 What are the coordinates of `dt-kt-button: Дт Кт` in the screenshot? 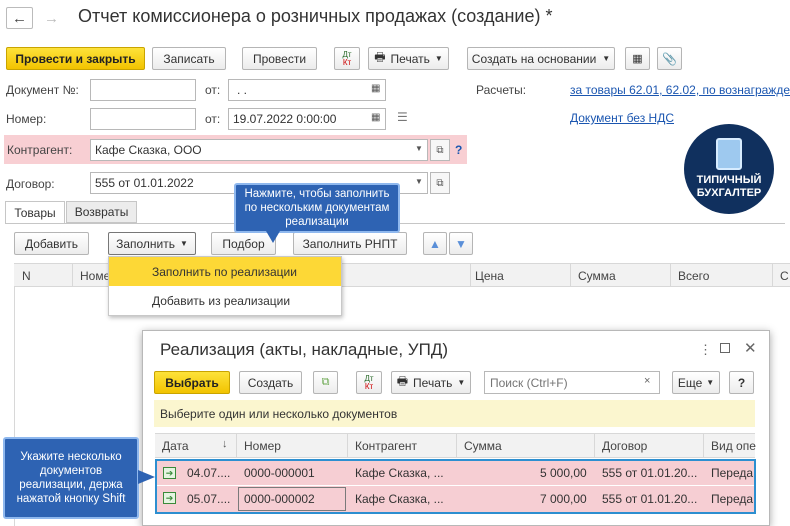 It's located at (347, 58).